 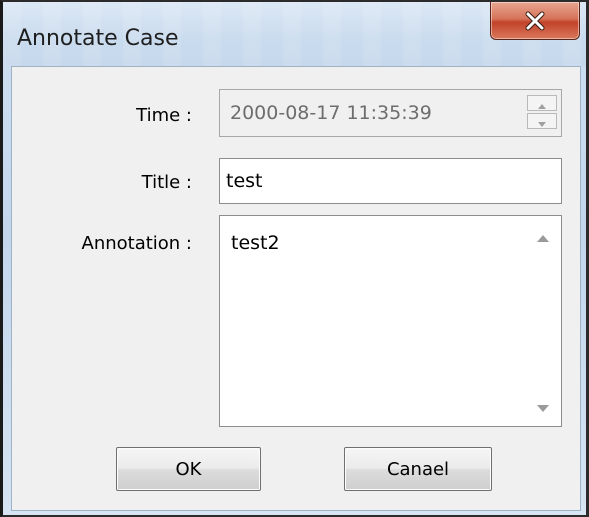 I want to click on window-title: Annotate Case, so click(x=98, y=38).